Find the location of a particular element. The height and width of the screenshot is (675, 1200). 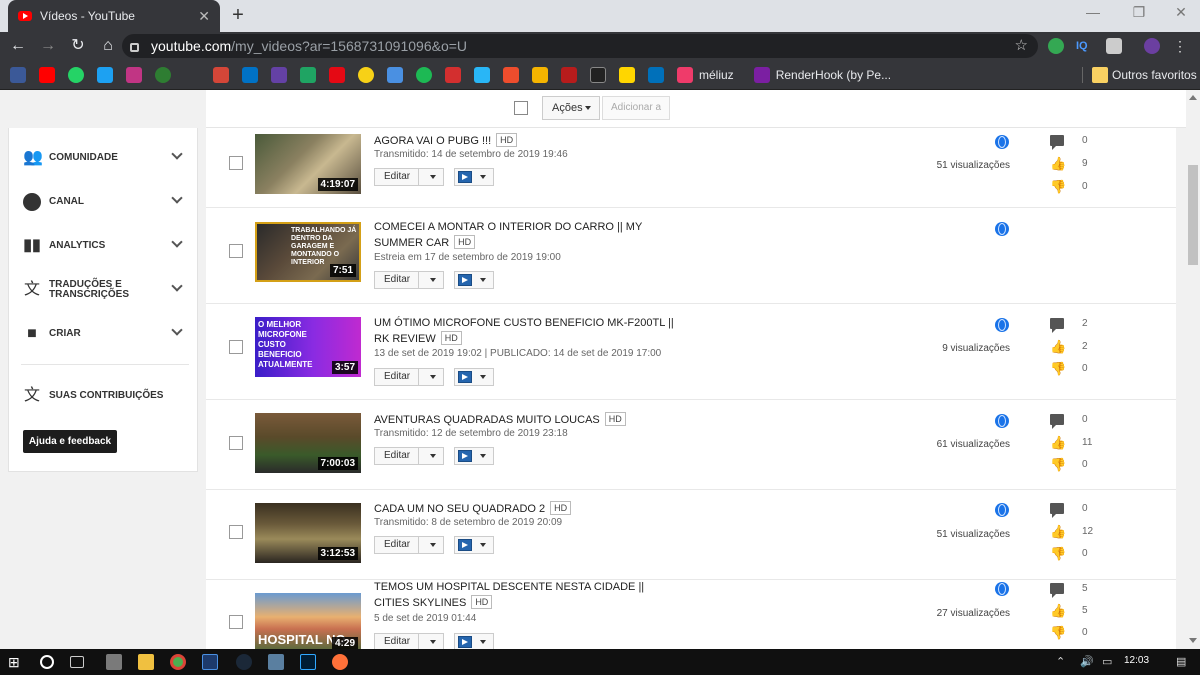

menu-icon: ⋮ is located at coordinates (1180, 46).